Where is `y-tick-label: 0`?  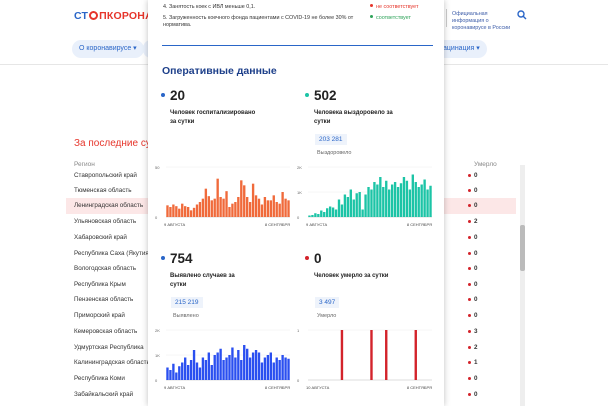 y-tick-label: 0 is located at coordinates (156, 217).